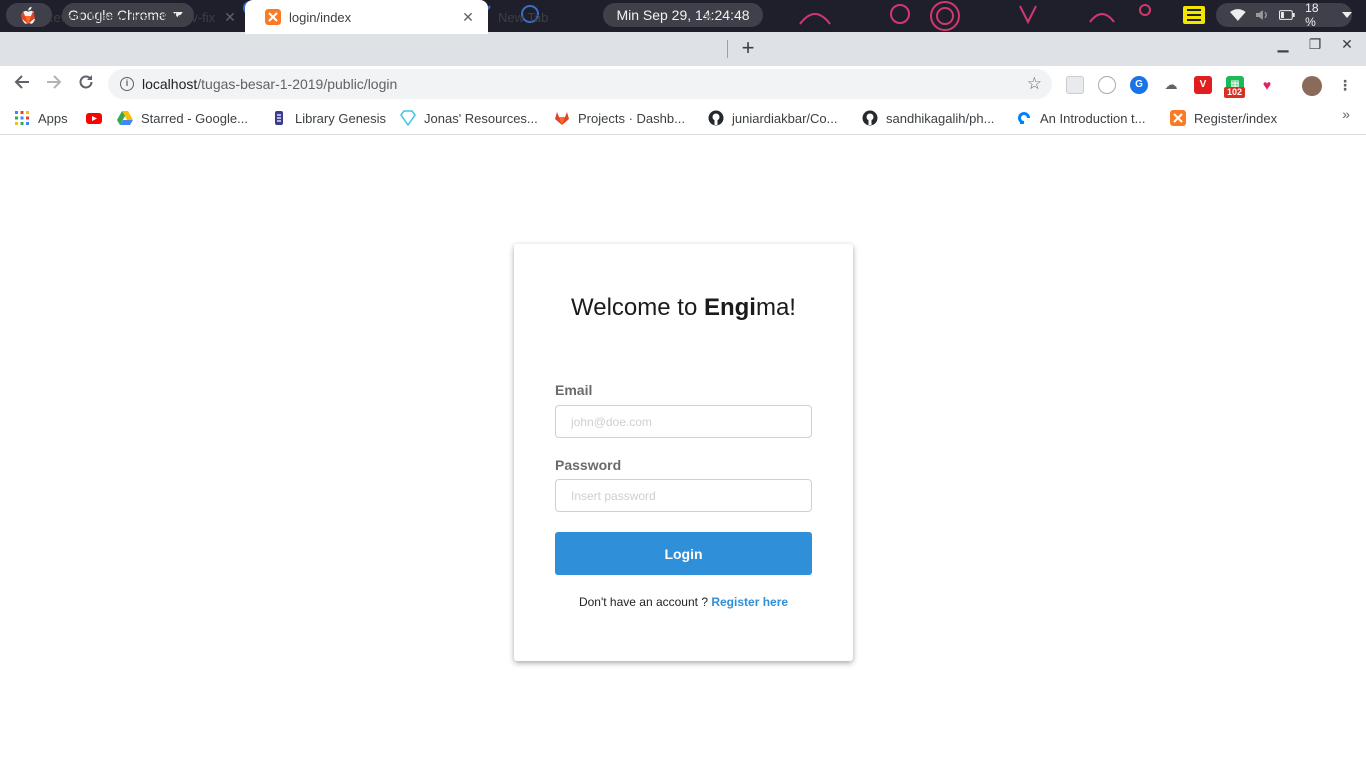 This screenshot has width=1366, height=768. What do you see at coordinates (683, 421) in the screenshot?
I see `email-field` at bounding box center [683, 421].